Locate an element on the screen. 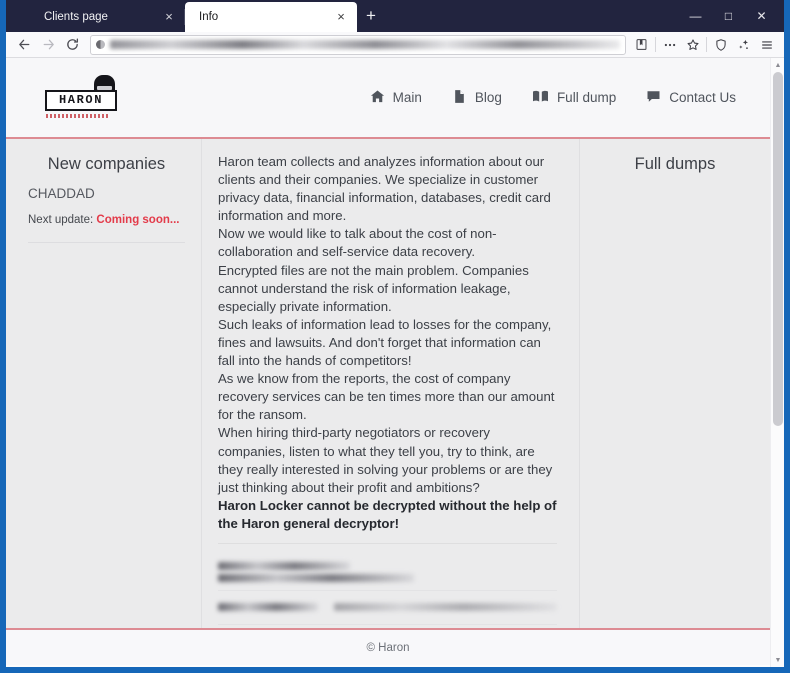  page-scrollbar: ▲ ▼ is located at coordinates (777, 362).